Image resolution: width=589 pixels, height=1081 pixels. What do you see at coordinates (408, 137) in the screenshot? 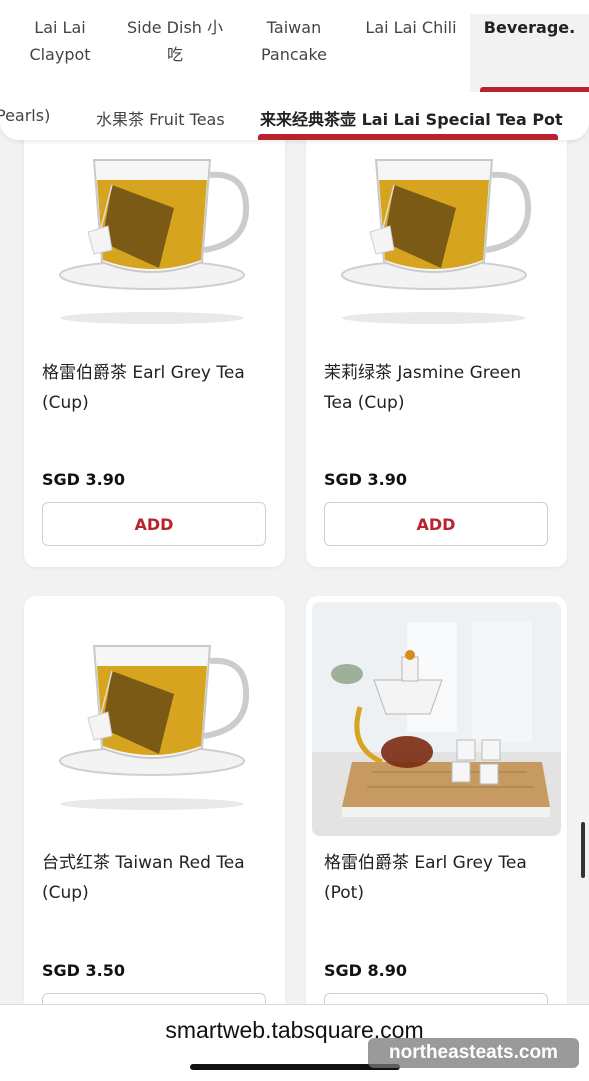
I see `active-sub-tab-indicator` at bounding box center [408, 137].